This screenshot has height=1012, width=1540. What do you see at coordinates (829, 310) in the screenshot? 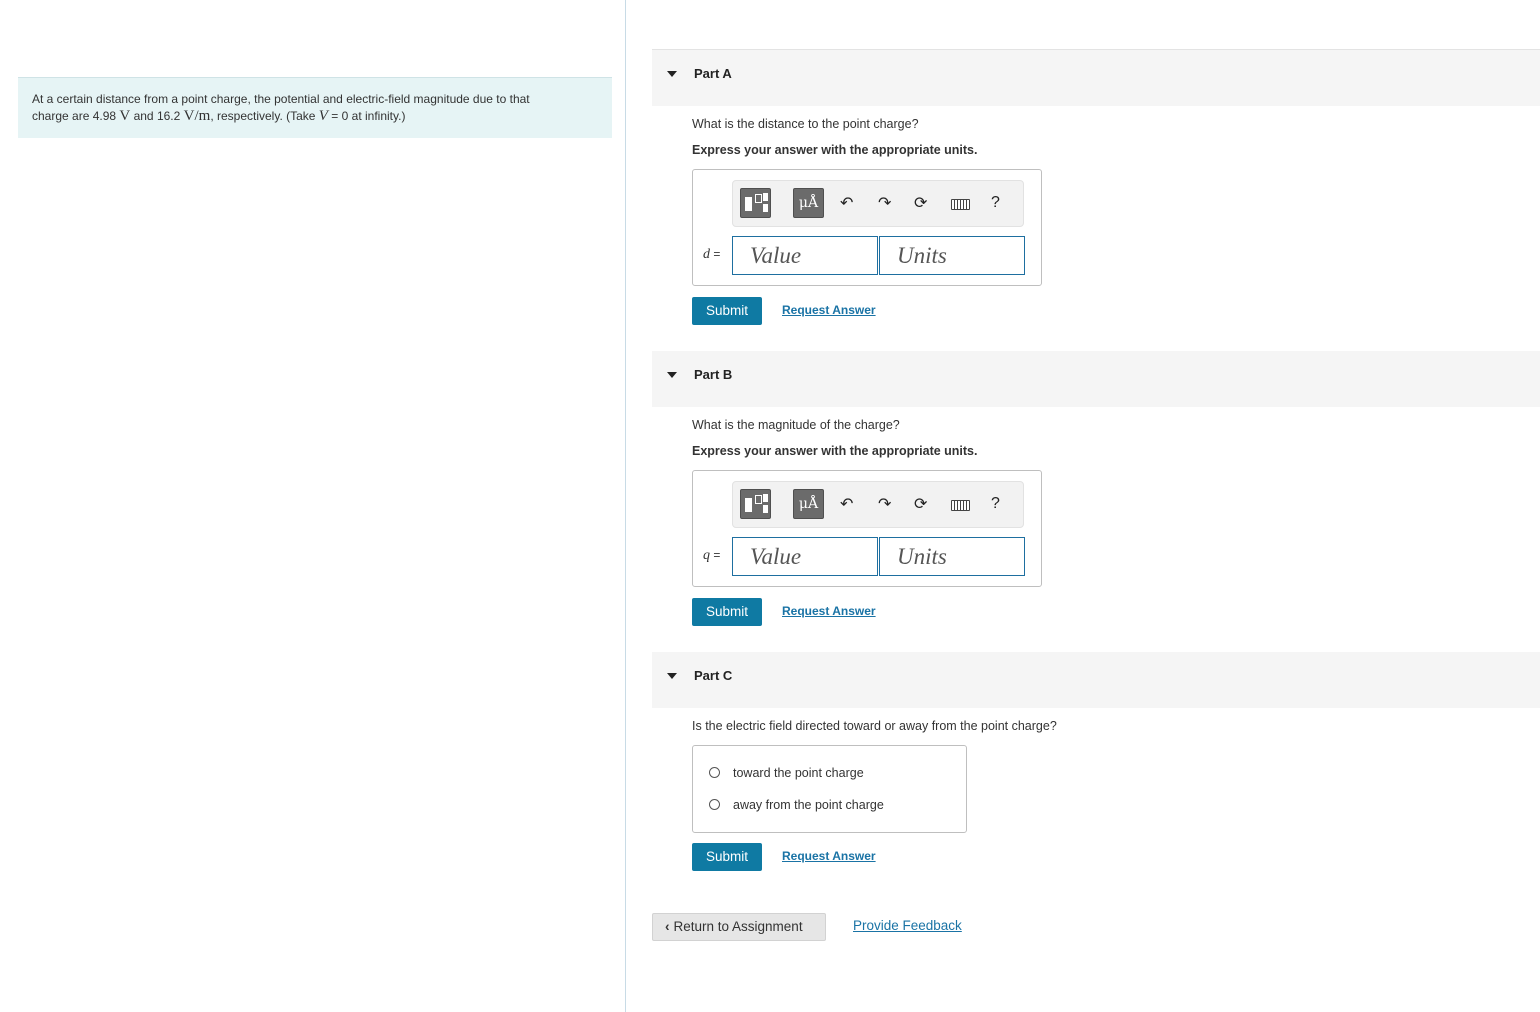
I see `part-a-request-answer-link: Request Answer` at bounding box center [829, 310].